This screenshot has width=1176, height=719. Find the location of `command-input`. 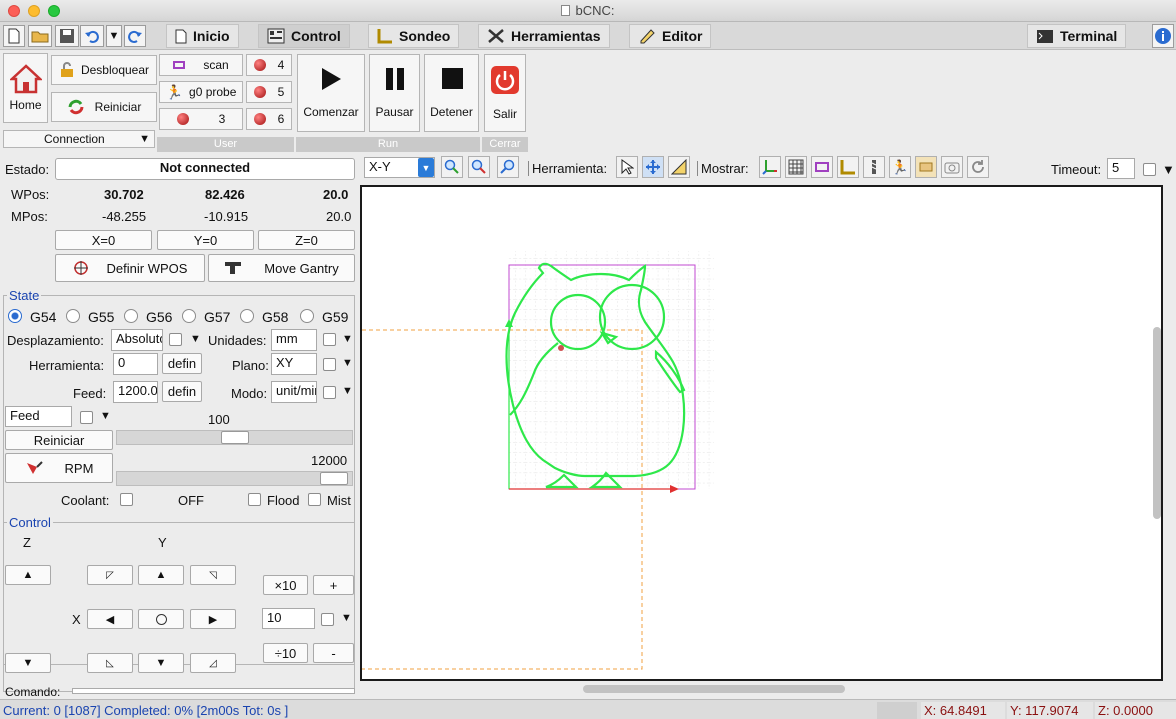

command-input is located at coordinates (213, 691).